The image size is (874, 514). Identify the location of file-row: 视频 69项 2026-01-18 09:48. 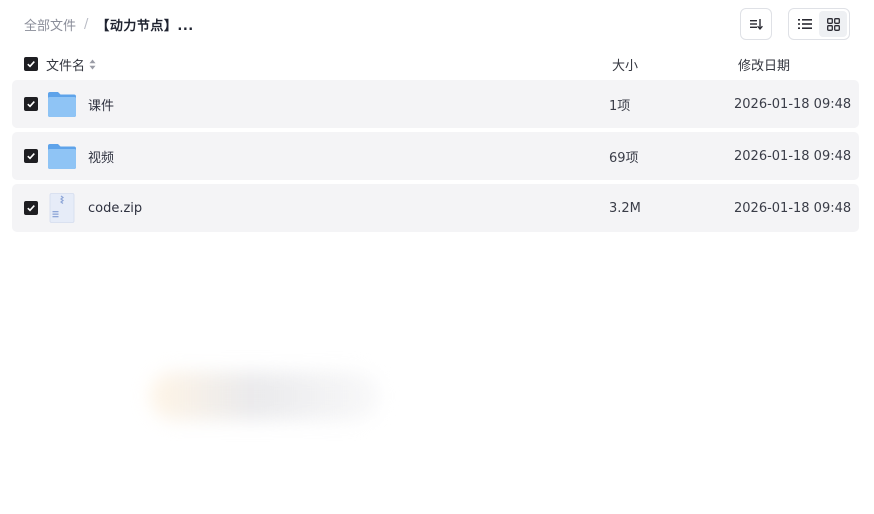
(435, 156).